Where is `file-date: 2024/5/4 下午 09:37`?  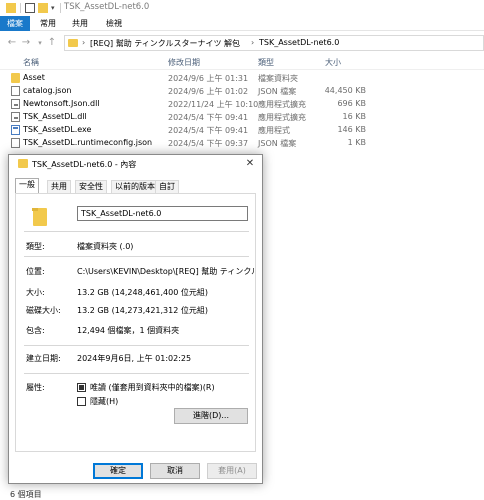
file-date: 2024/5/4 下午 09:37 is located at coordinates (208, 143).